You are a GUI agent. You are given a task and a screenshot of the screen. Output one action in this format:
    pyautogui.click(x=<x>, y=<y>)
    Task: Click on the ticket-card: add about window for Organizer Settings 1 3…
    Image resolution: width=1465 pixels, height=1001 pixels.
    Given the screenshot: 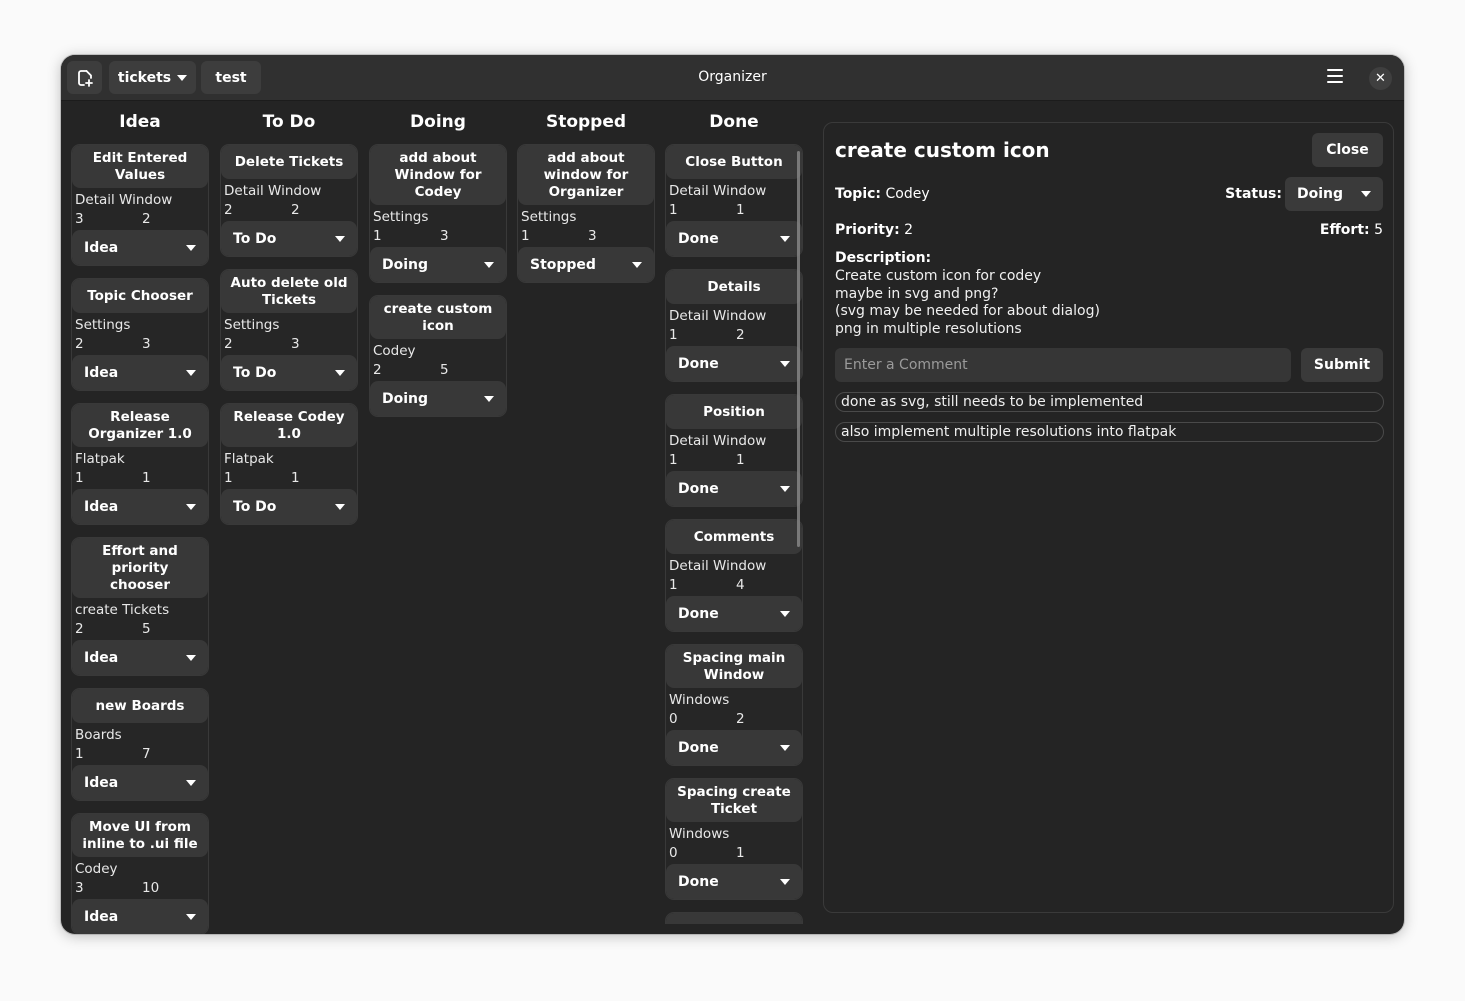 What is the action you would take?
    pyautogui.click(x=586, y=213)
    